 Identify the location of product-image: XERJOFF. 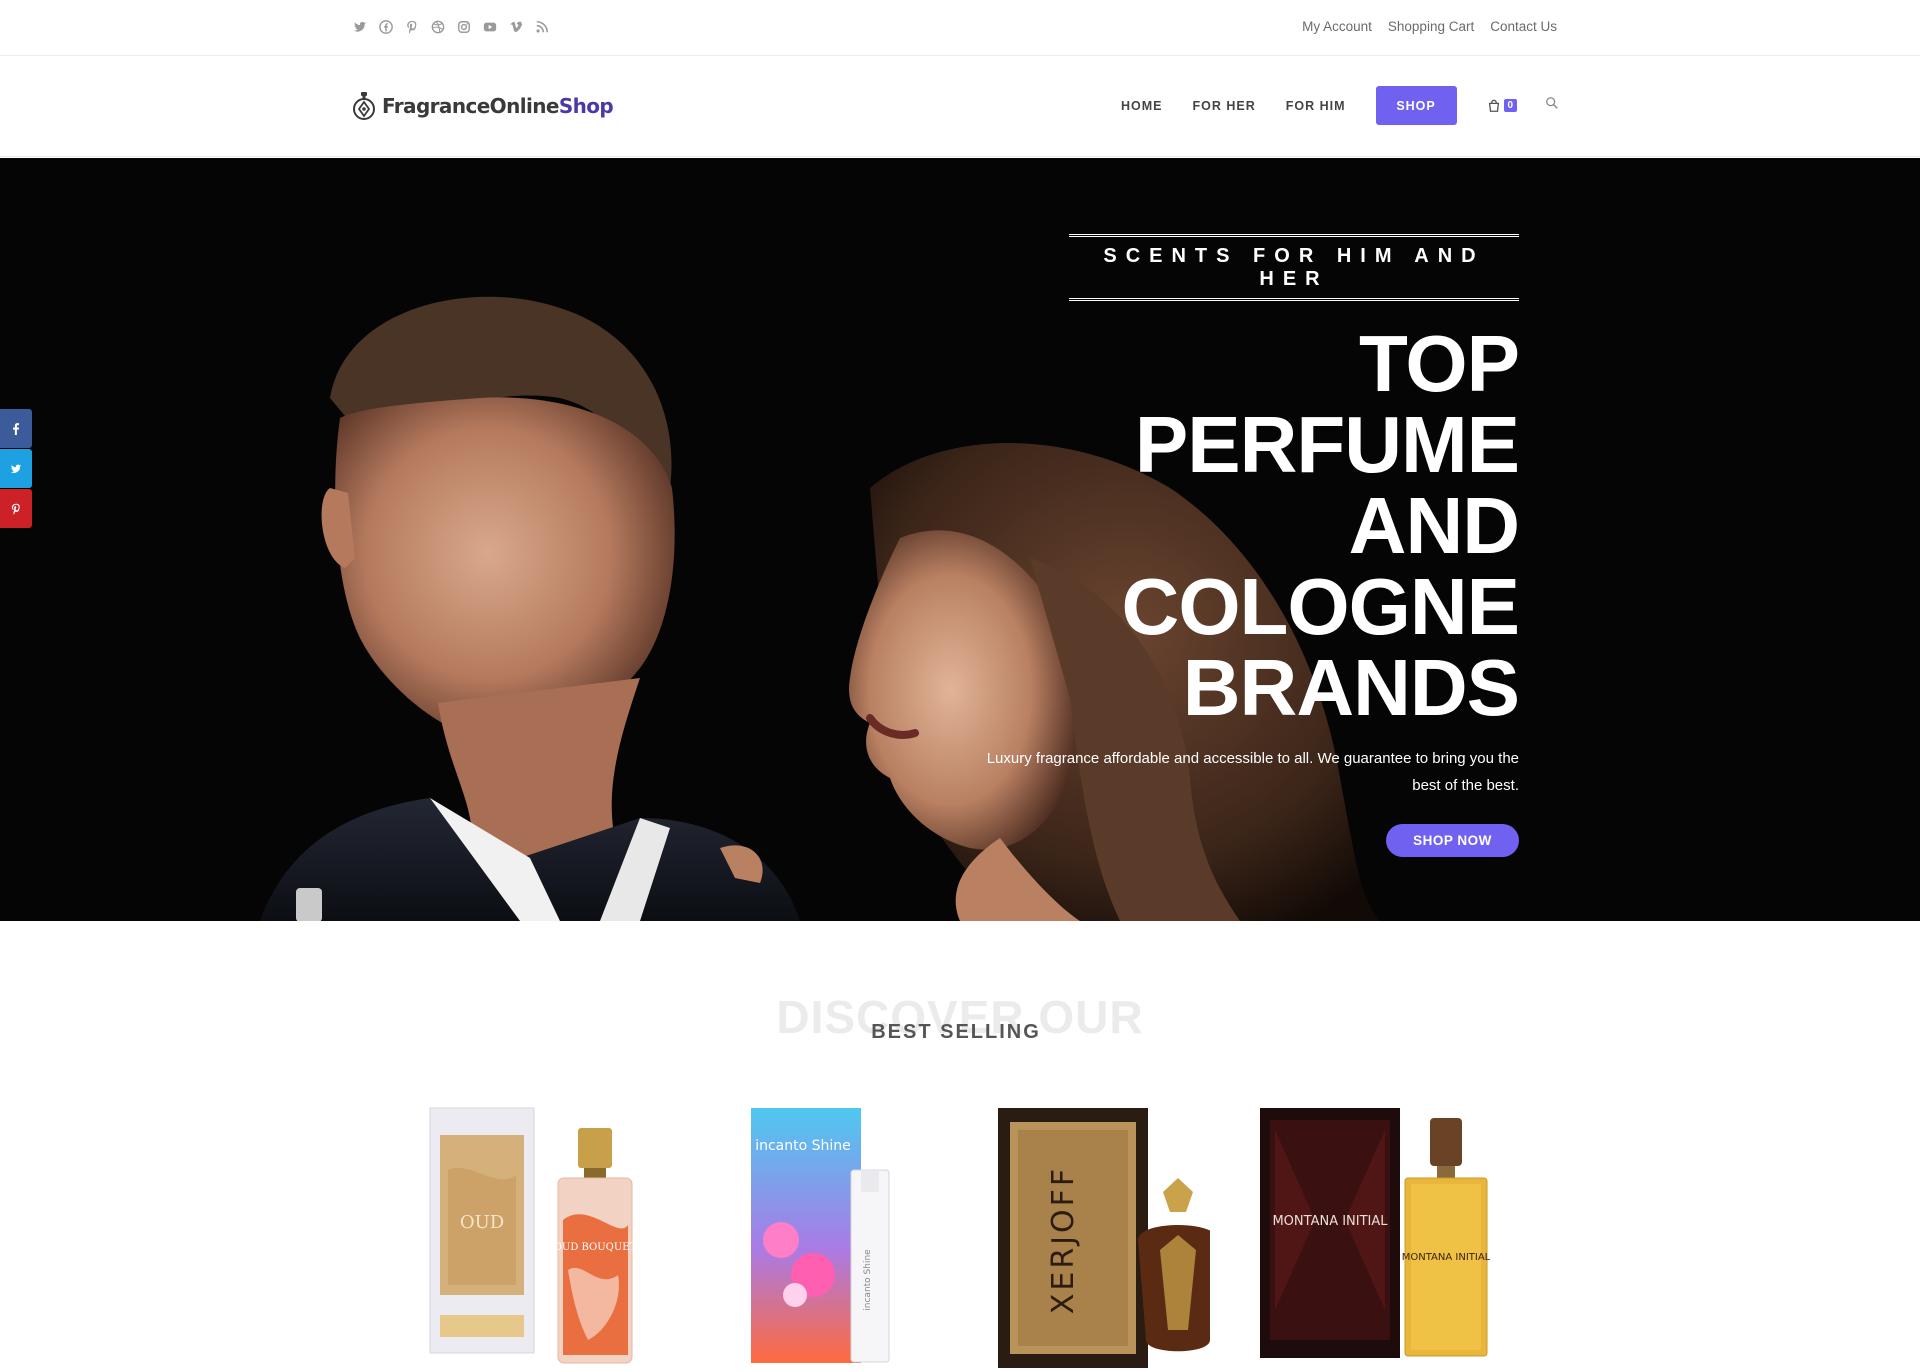
(1108, 1238).